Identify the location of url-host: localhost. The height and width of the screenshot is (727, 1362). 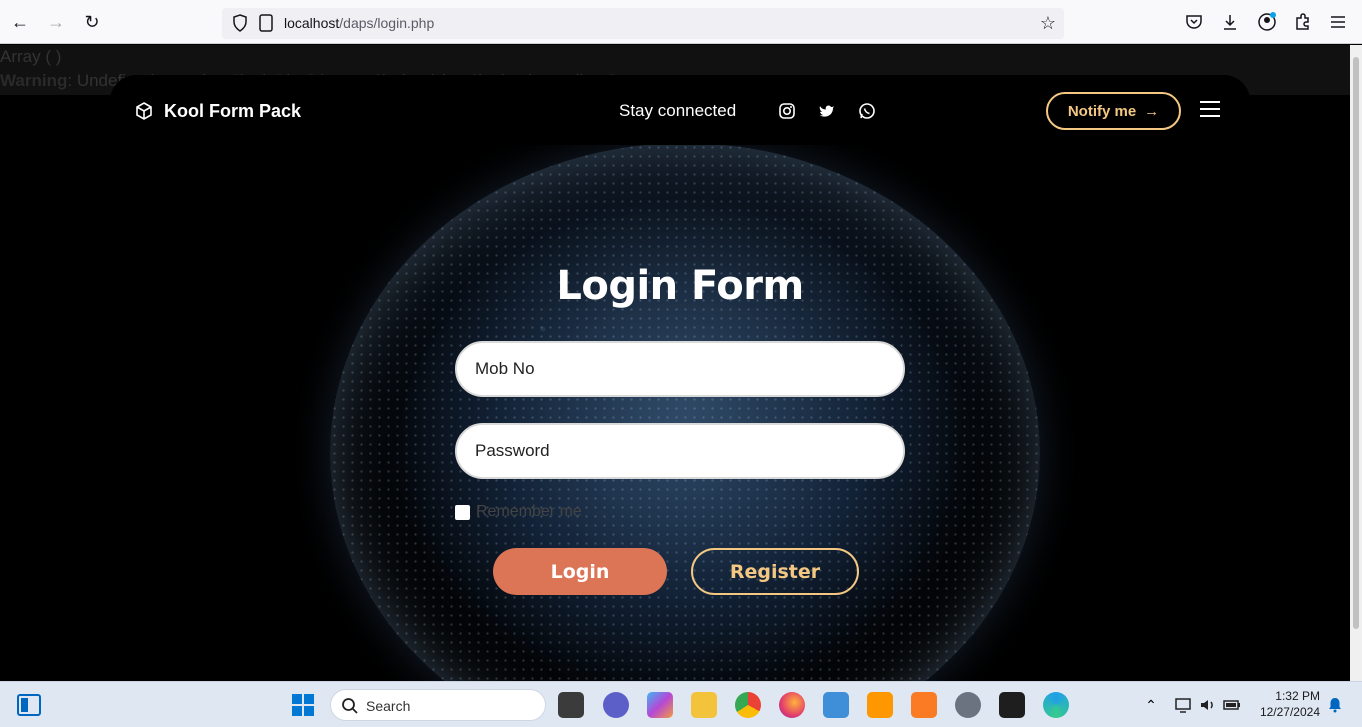
(312, 23).